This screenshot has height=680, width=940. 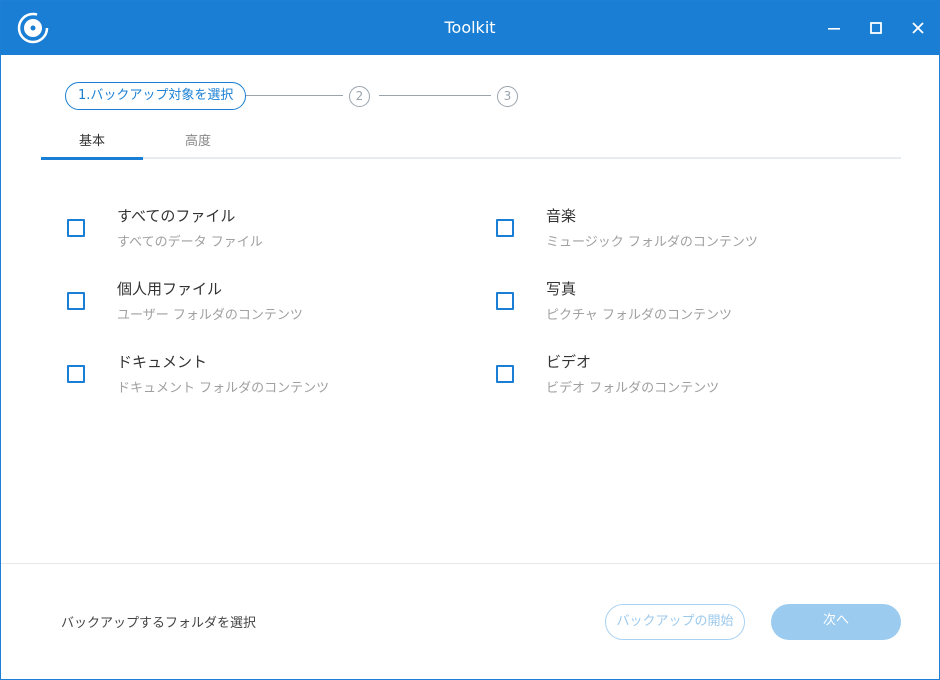 What do you see at coordinates (223, 388) in the screenshot?
I see `option-subtitle: ドキュメント フォルダのコンテンツ` at bounding box center [223, 388].